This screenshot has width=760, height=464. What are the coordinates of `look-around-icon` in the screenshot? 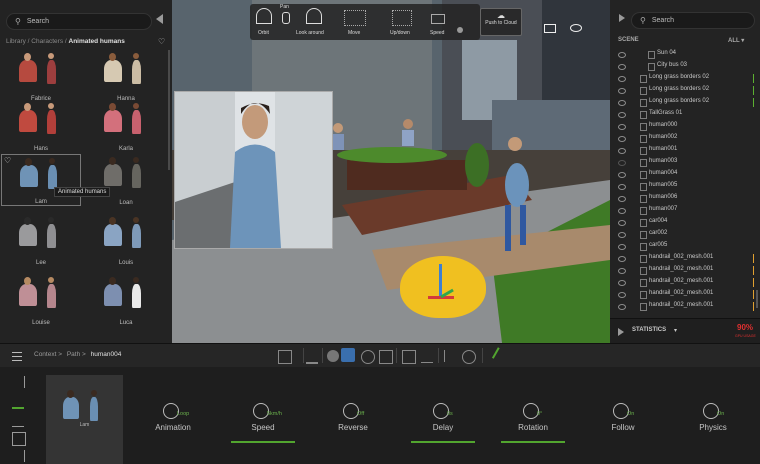 It's located at (314, 16).